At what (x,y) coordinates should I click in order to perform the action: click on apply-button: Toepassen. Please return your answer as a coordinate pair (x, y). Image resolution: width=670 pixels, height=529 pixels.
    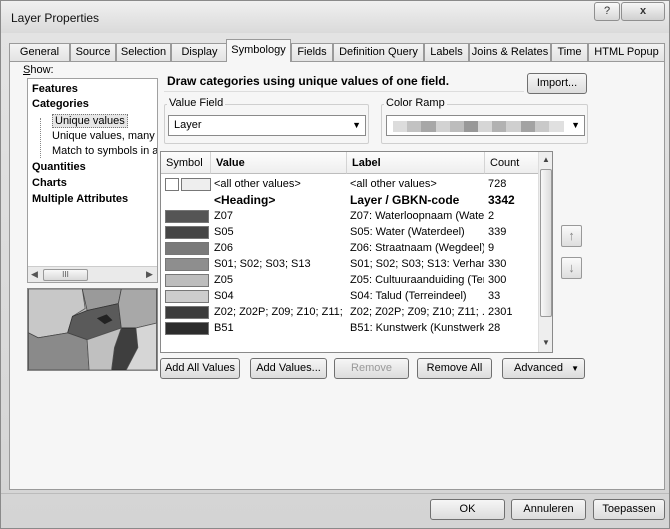
    Looking at the image, I should click on (629, 509).